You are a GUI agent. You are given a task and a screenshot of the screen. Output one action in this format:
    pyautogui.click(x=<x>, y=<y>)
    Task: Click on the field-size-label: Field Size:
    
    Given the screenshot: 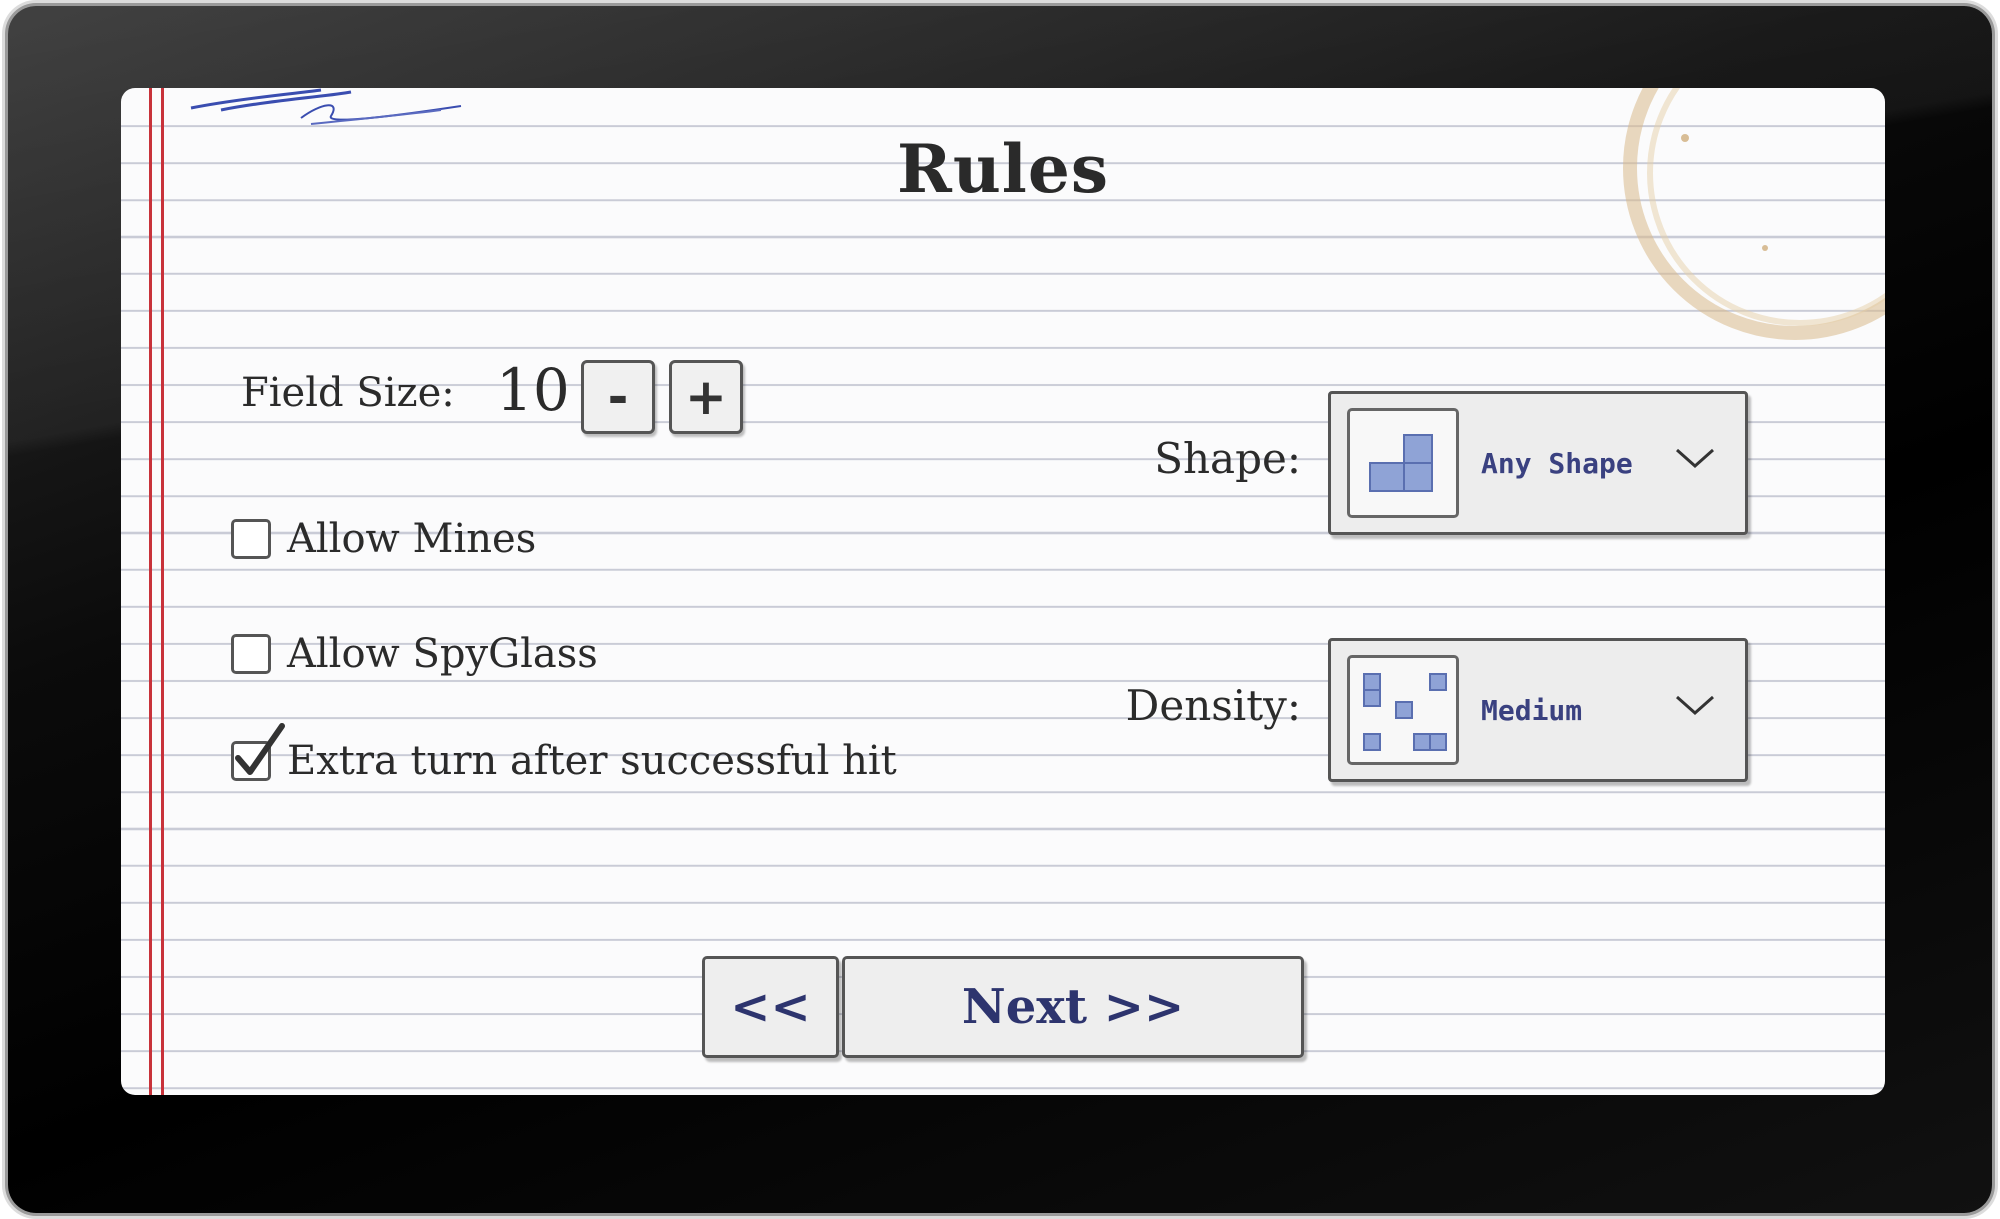 What is the action you would take?
    pyautogui.click(x=348, y=393)
    